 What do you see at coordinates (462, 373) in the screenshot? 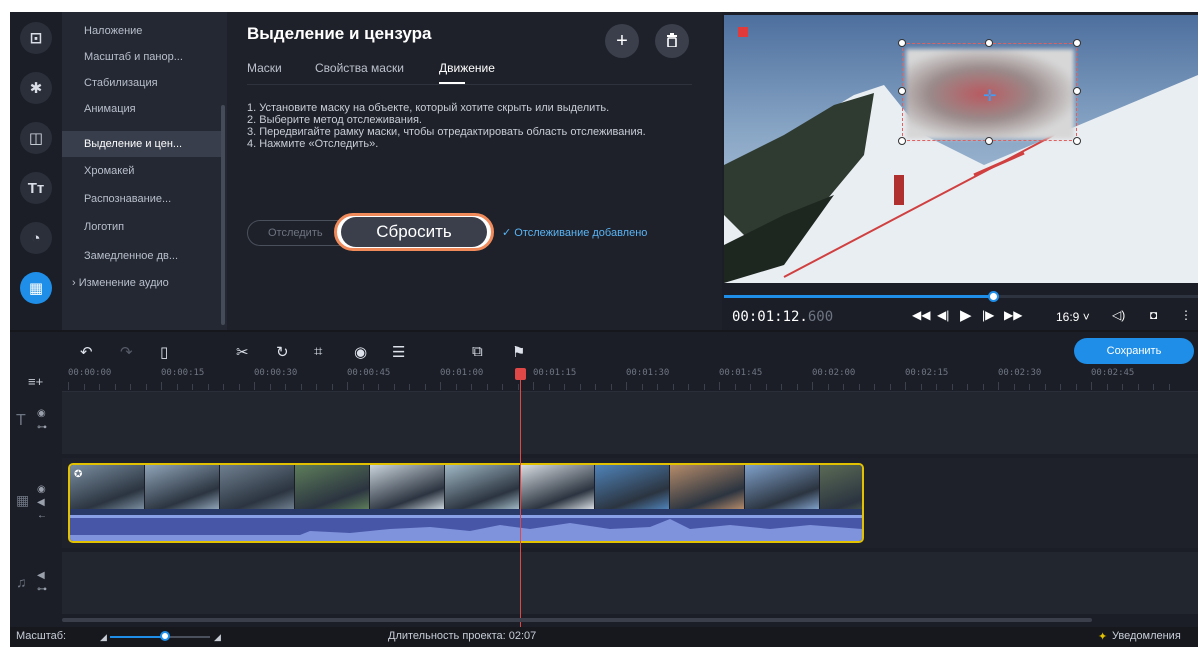
I see `ruler-label: 00:01:00` at bounding box center [462, 373].